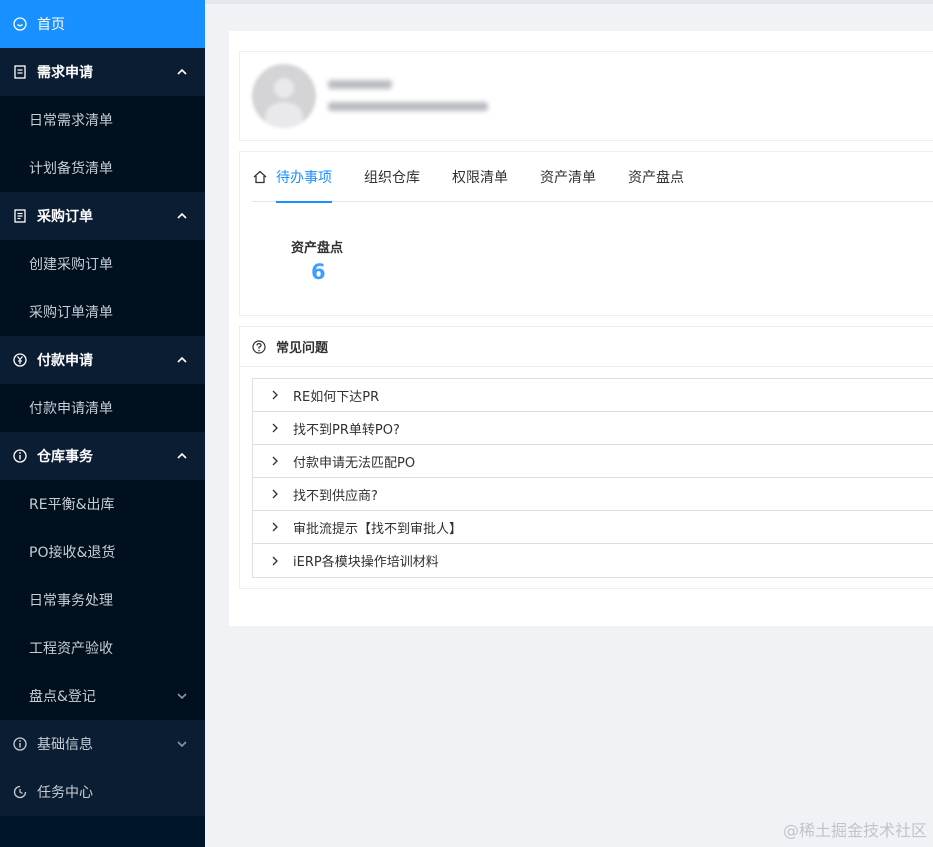 This screenshot has height=847, width=933. Describe the element at coordinates (102, 744) in the screenshot. I see `sidebar-group-basic-info: 基础信息` at that location.